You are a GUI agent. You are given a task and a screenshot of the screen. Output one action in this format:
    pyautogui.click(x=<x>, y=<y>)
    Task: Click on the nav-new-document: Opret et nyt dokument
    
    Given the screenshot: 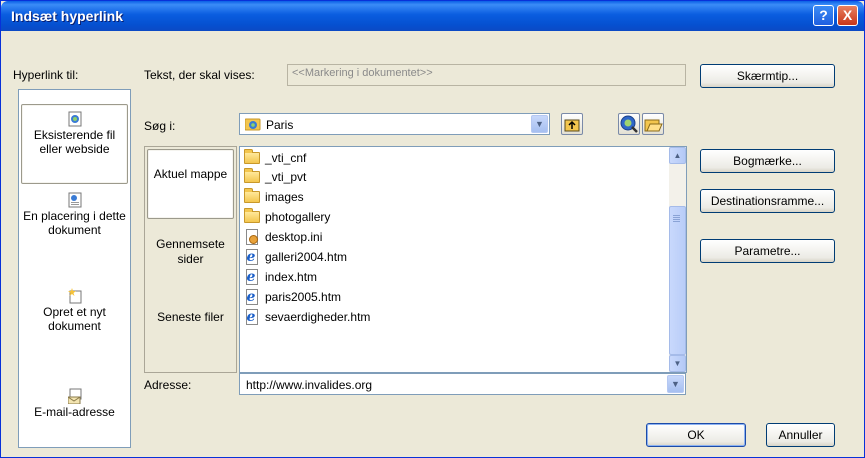 What is the action you would take?
    pyautogui.click(x=74, y=316)
    